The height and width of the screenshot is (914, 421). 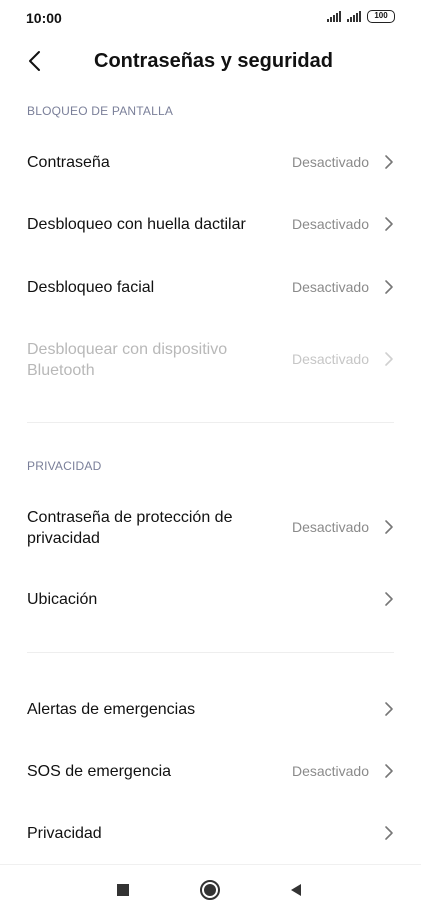 What do you see at coordinates (210, 287) in the screenshot?
I see `row-face-unlock: Desbloqueo facial Desactivado` at bounding box center [210, 287].